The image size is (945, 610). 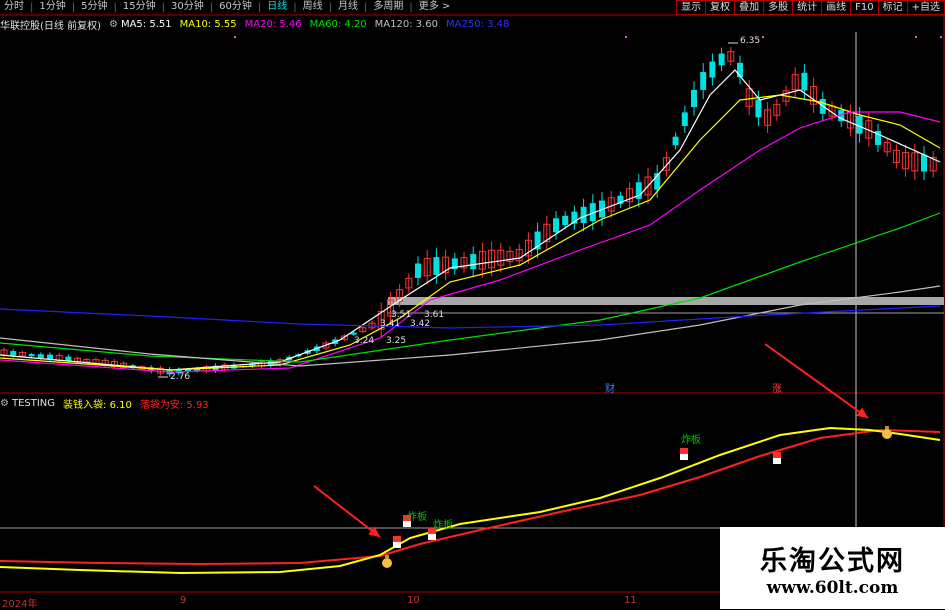 What do you see at coordinates (208, 24) in the screenshot?
I see `ma10-value: MA10: 5.55` at bounding box center [208, 24].